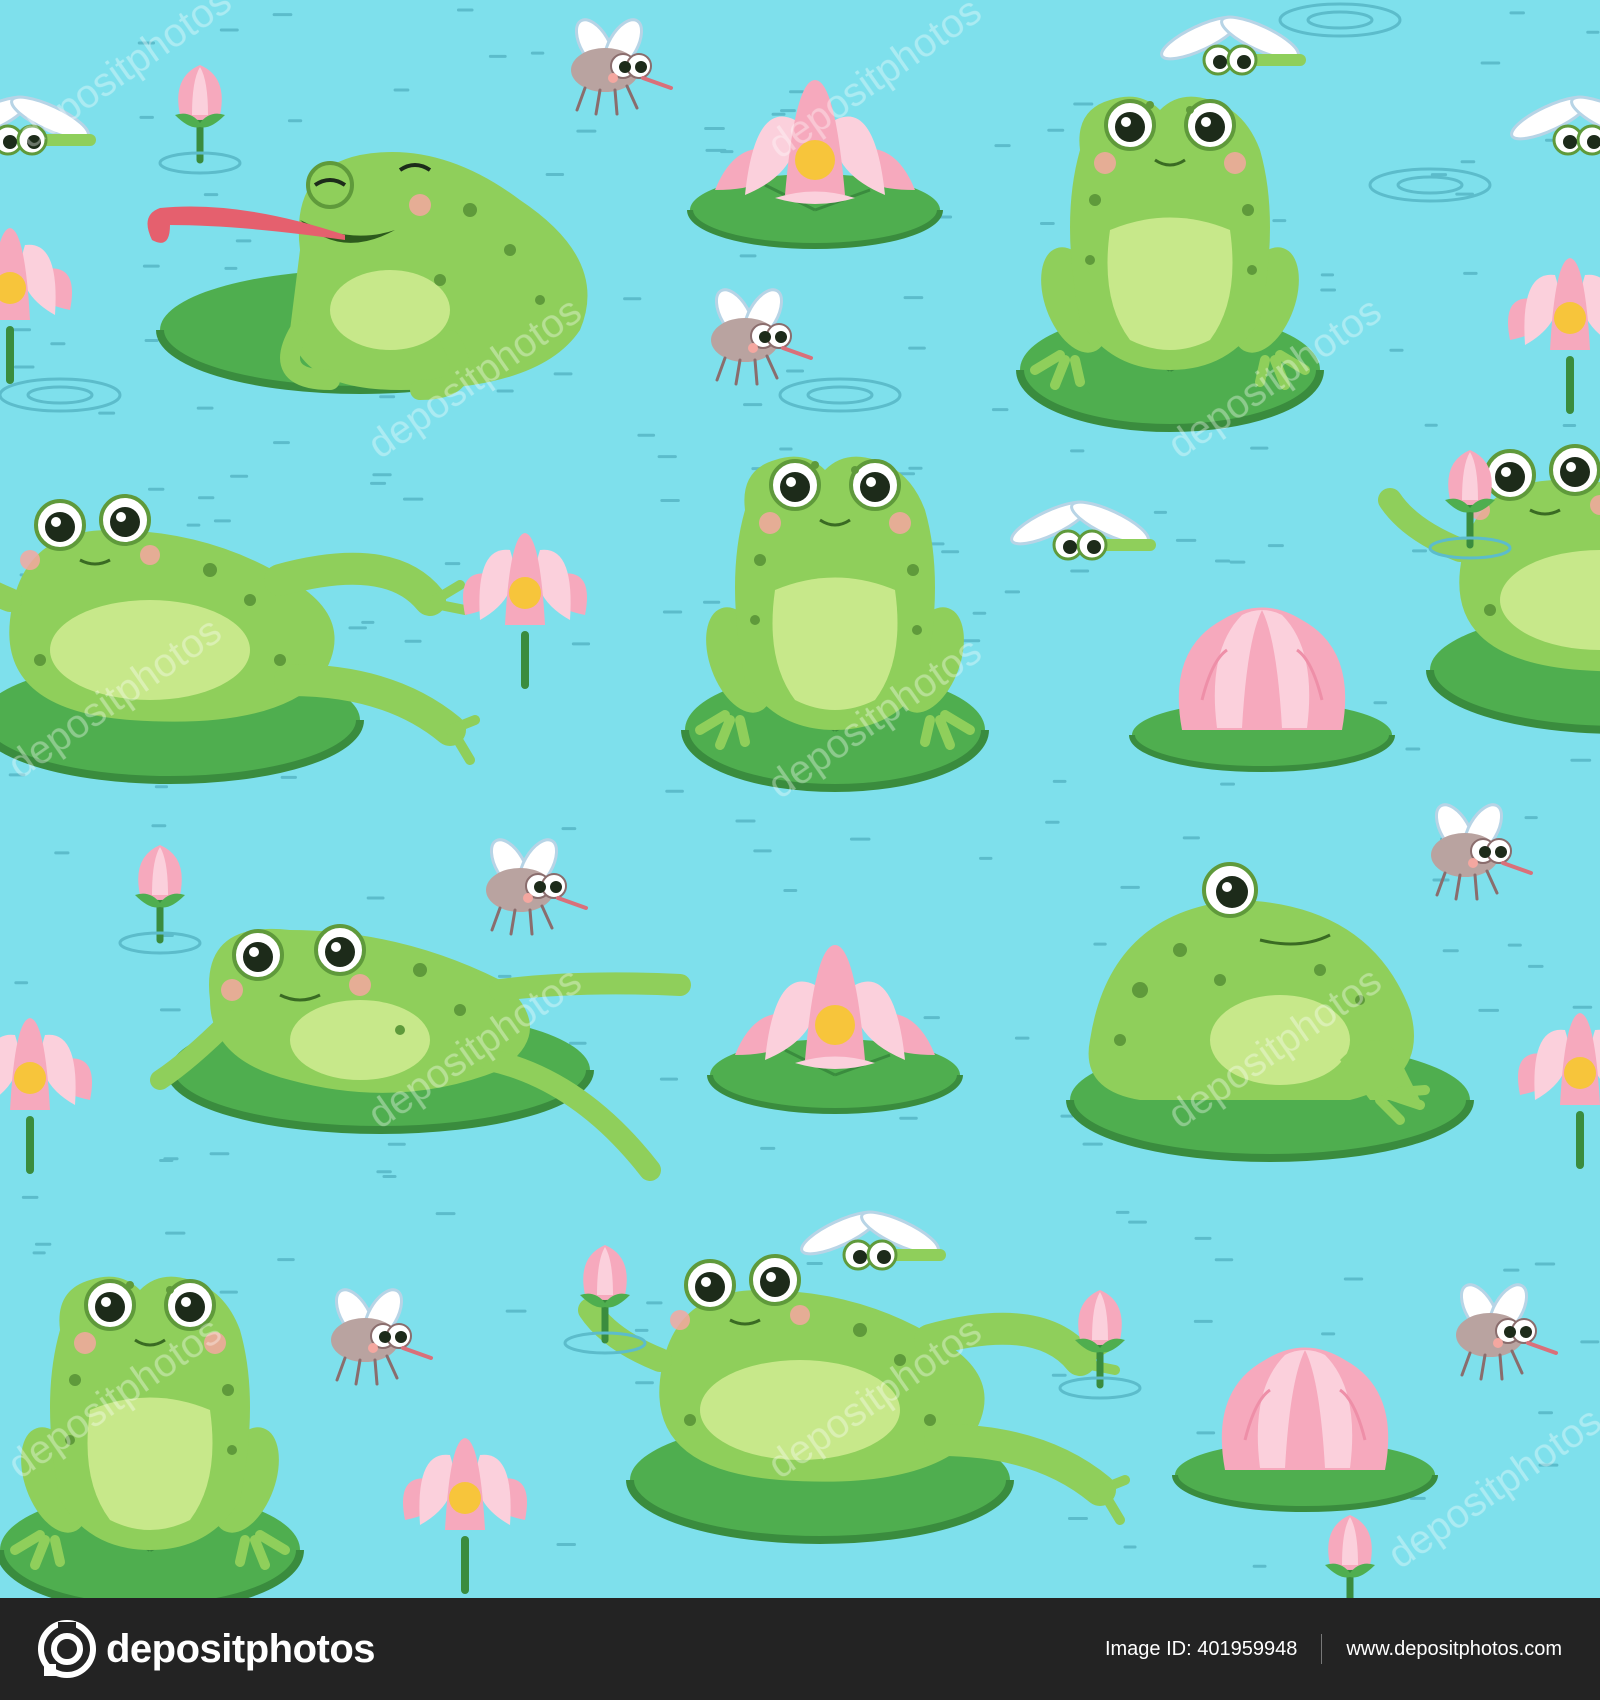 The height and width of the screenshot is (1700, 1600). I want to click on site-url-link: www.depositphotos.com, so click(1454, 1649).